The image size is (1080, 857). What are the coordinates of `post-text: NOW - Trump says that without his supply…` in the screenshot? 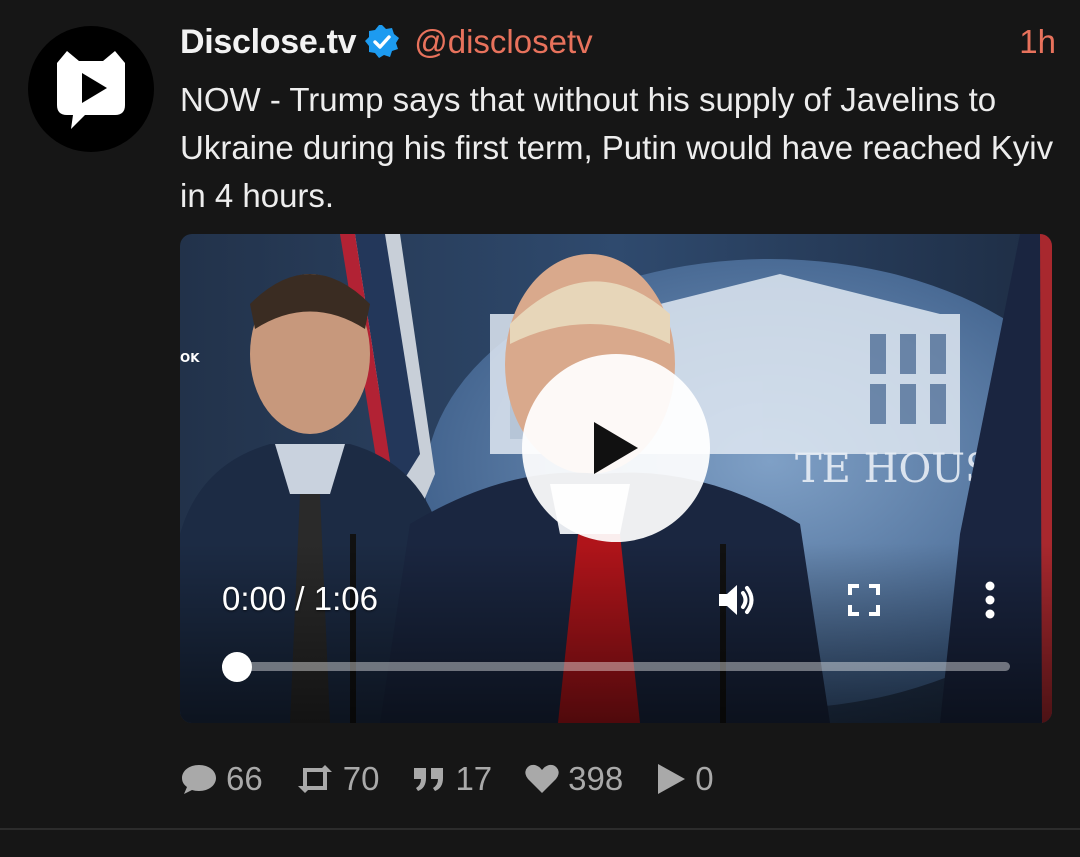 It's located at (617, 147).